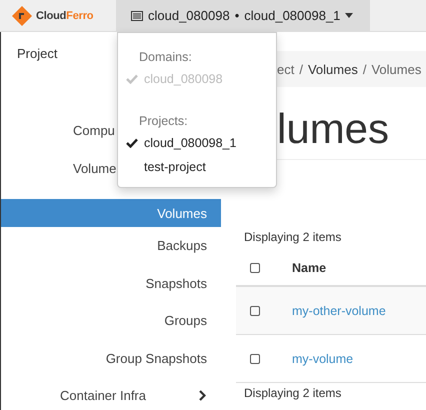 The height and width of the screenshot is (410, 426). What do you see at coordinates (137, 15) in the screenshot?
I see `list-icon` at bounding box center [137, 15].